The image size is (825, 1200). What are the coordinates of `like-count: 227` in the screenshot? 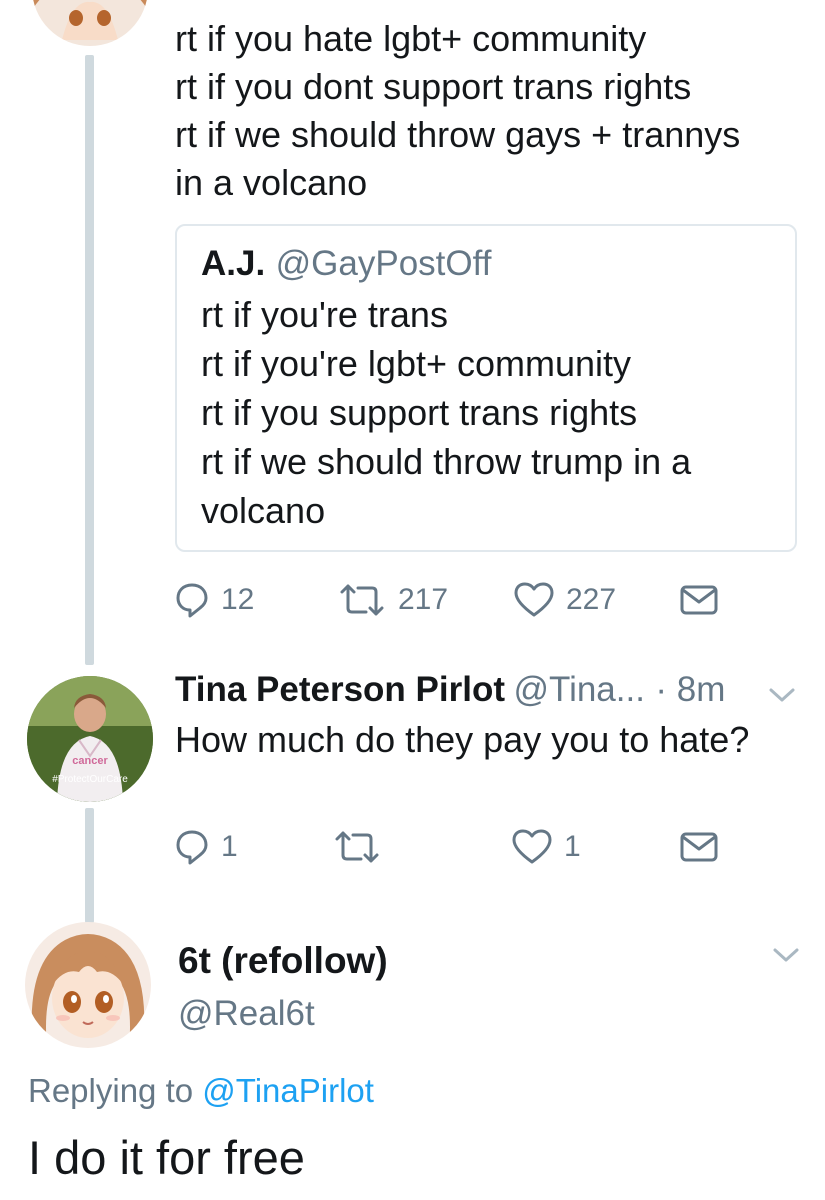 It's located at (591, 599).